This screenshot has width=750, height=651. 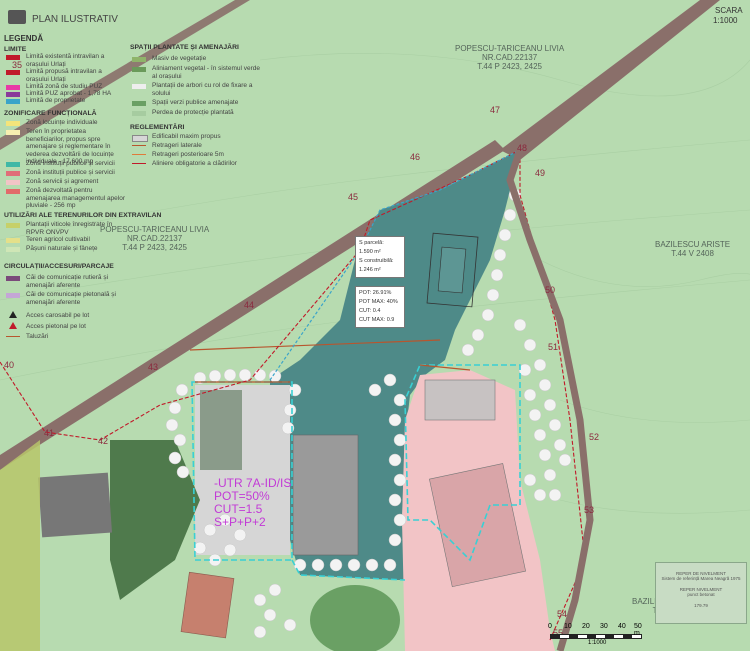 What do you see at coordinates (568, 626) in the screenshot?
I see `scale-tick: 10` at bounding box center [568, 626].